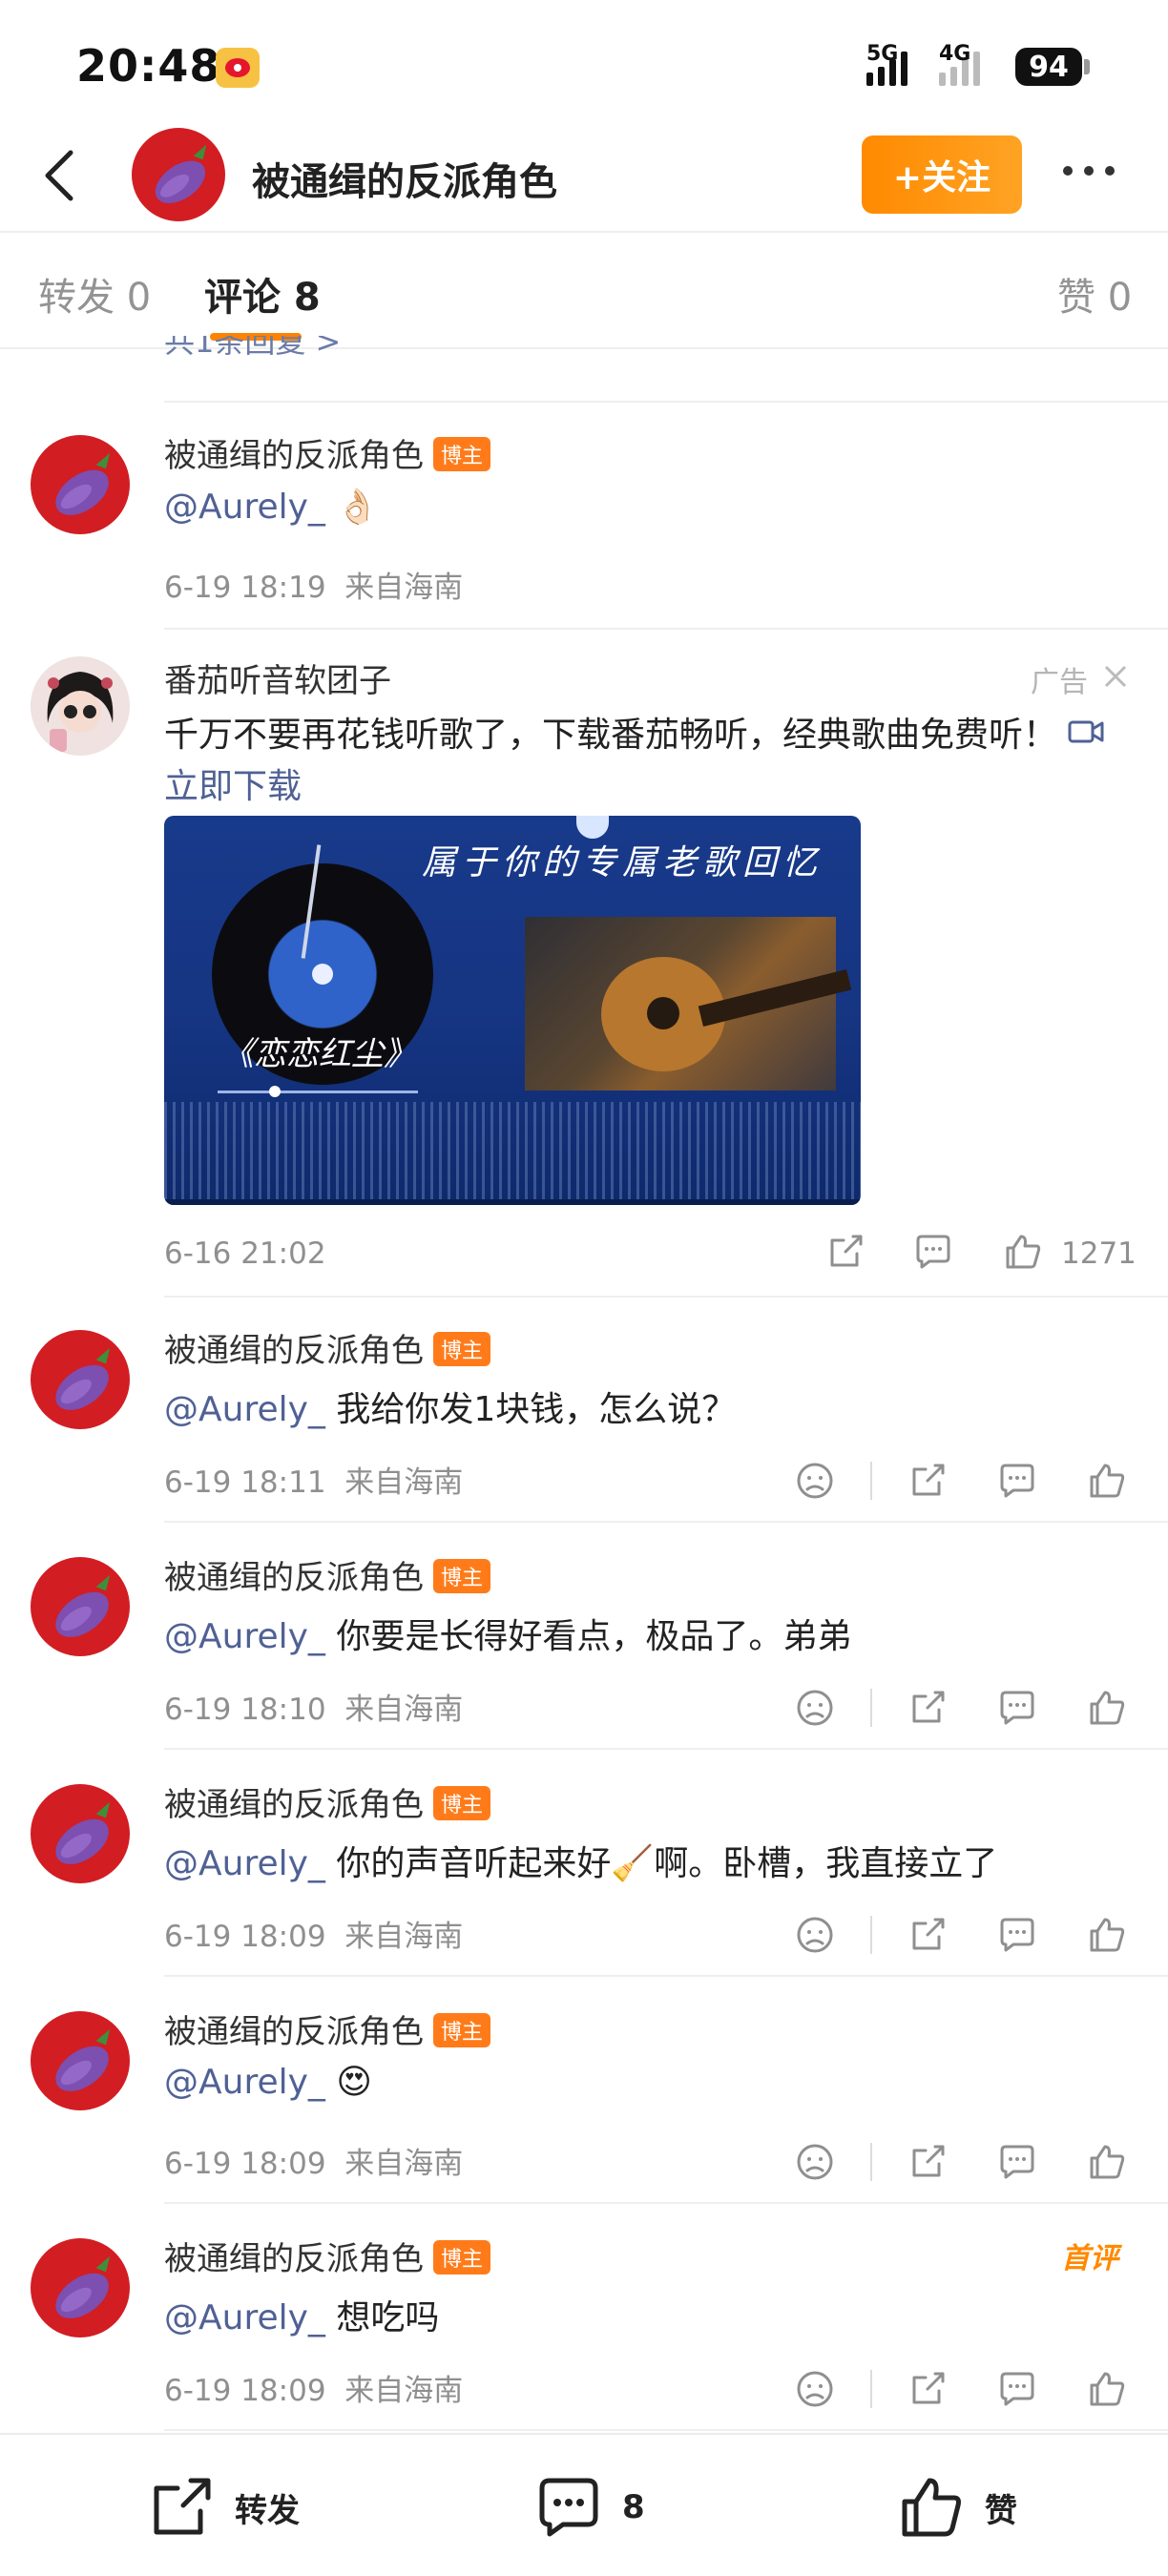 This screenshot has height=2576, width=1168. I want to click on ad-body: 千万不要再花钱听歌了，下载番茄畅听，经典歌曲免费听！, so click(611, 735).